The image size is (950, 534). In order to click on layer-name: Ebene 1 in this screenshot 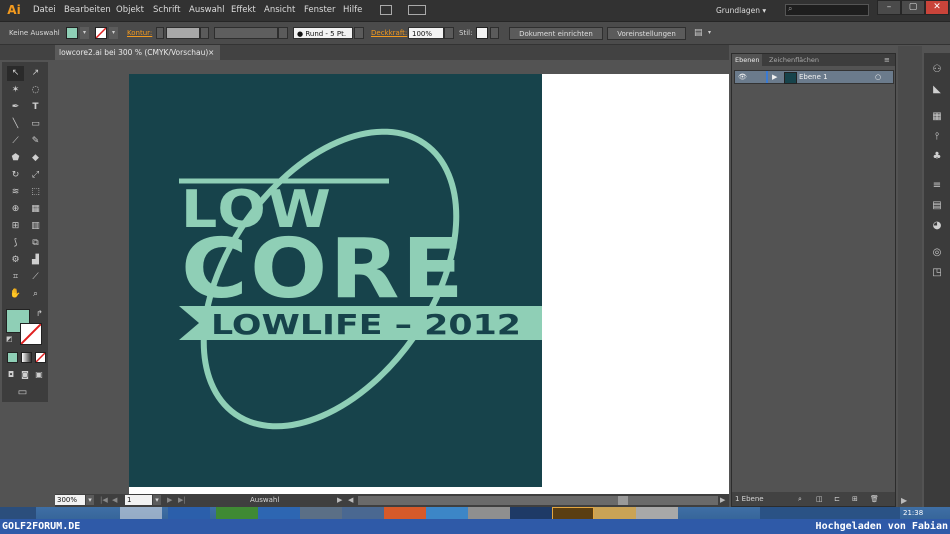, I will do `click(813, 77)`.